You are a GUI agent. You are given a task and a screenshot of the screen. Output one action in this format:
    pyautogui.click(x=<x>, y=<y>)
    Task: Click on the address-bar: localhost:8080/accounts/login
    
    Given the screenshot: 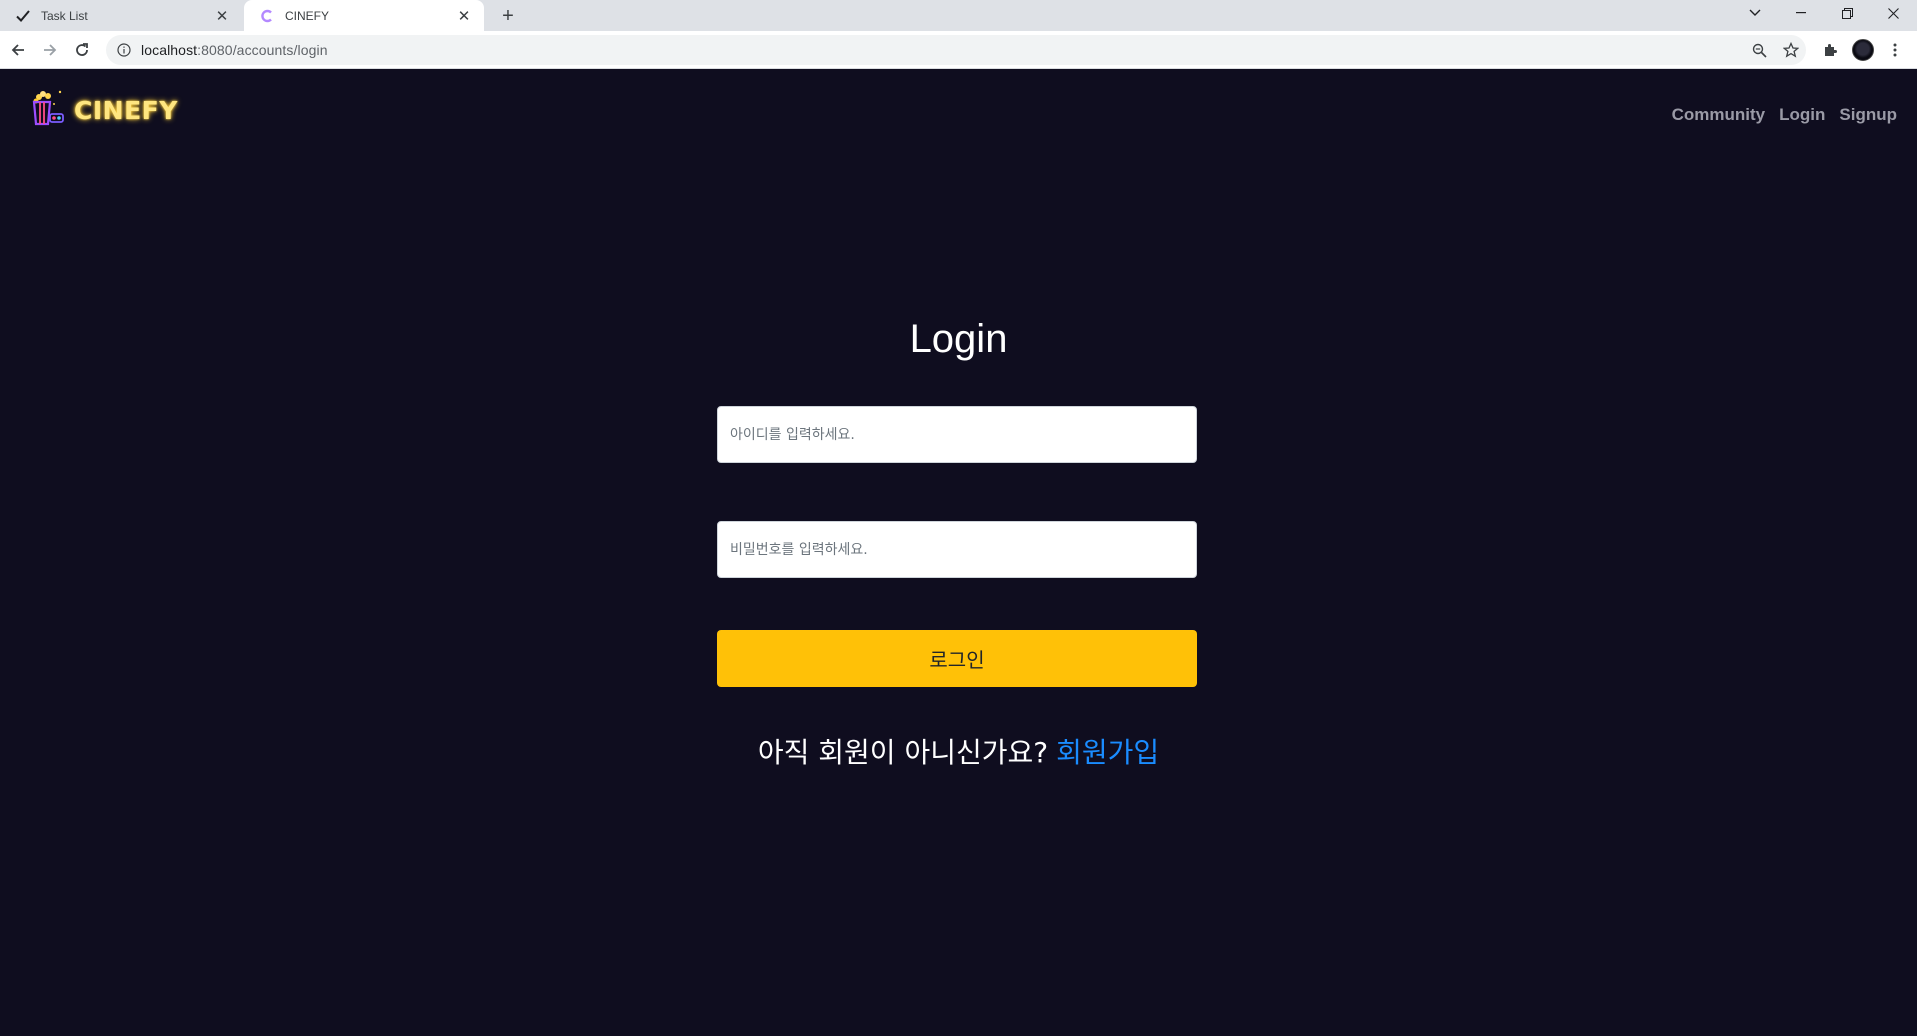 What is the action you would take?
    pyautogui.click(x=956, y=50)
    